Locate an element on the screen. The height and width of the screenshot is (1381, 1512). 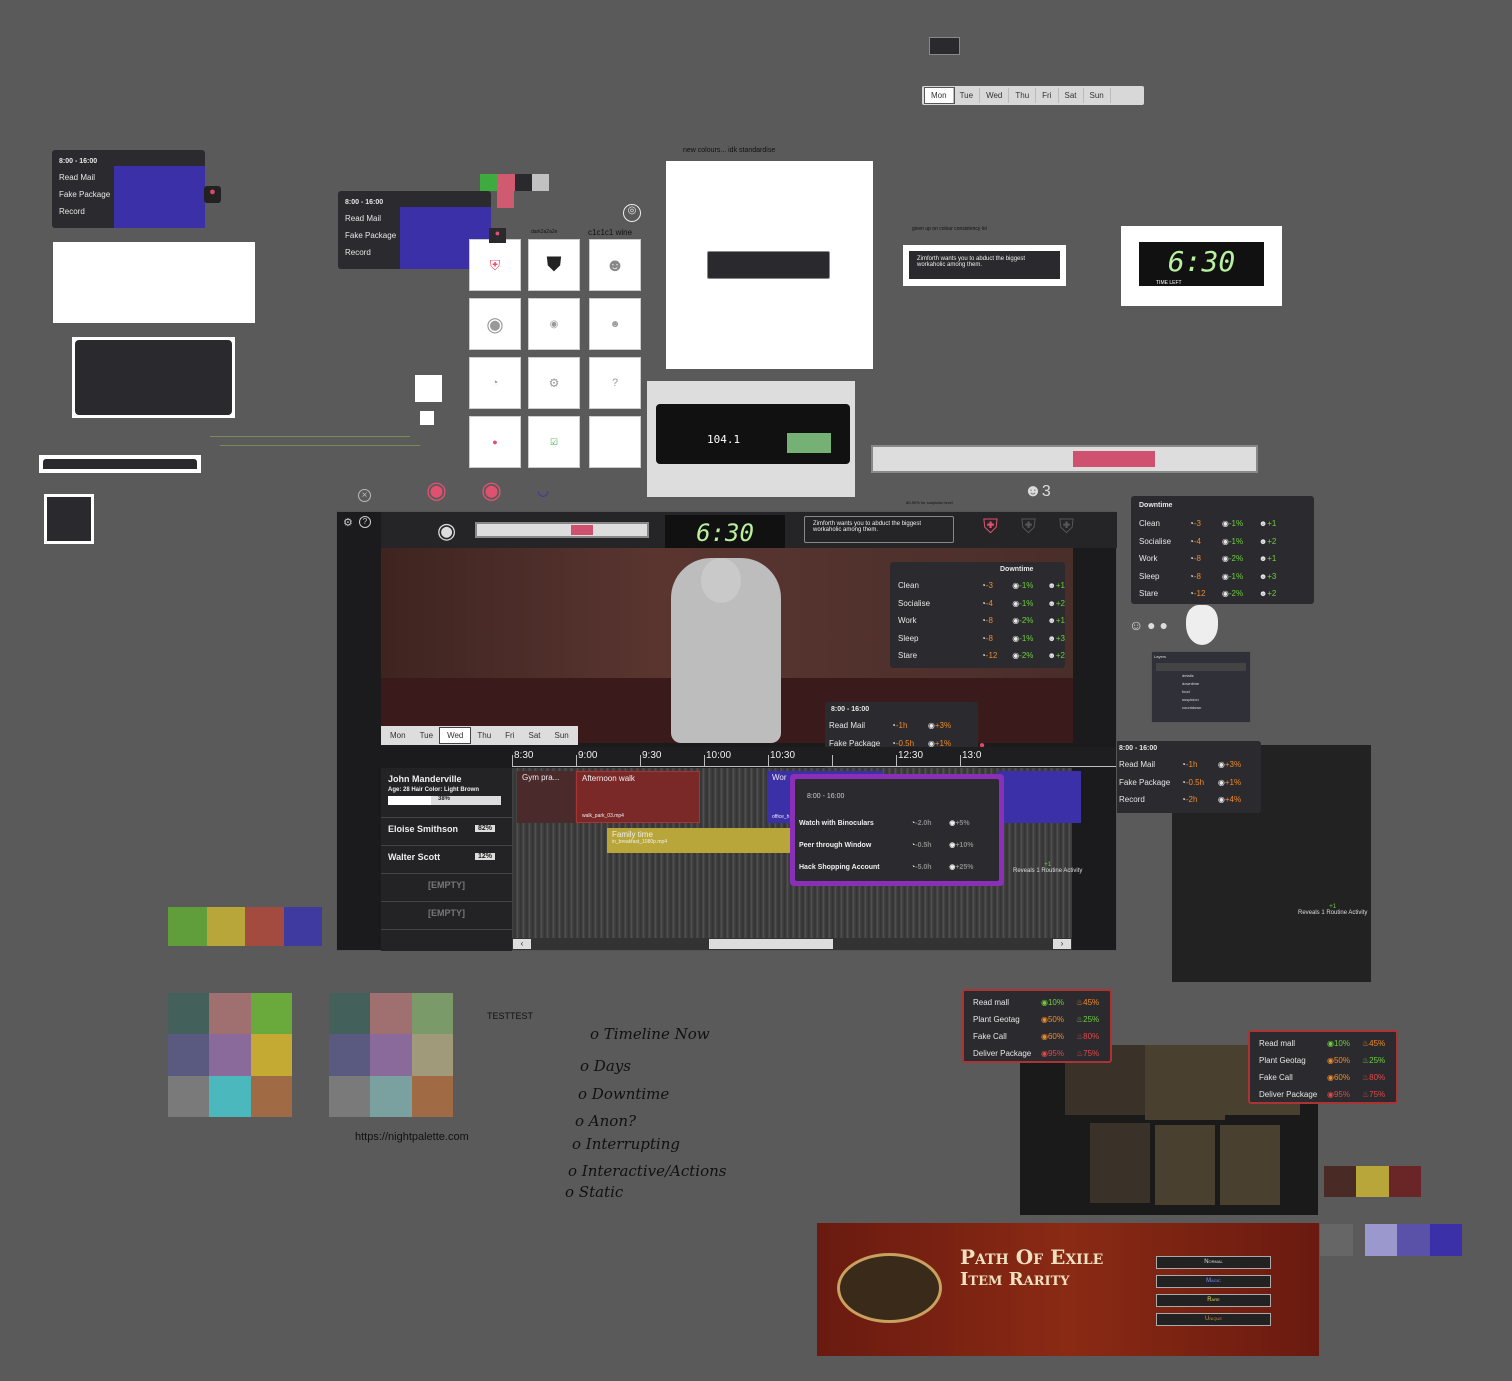
palette-grid is located at coordinates (230, 1055).